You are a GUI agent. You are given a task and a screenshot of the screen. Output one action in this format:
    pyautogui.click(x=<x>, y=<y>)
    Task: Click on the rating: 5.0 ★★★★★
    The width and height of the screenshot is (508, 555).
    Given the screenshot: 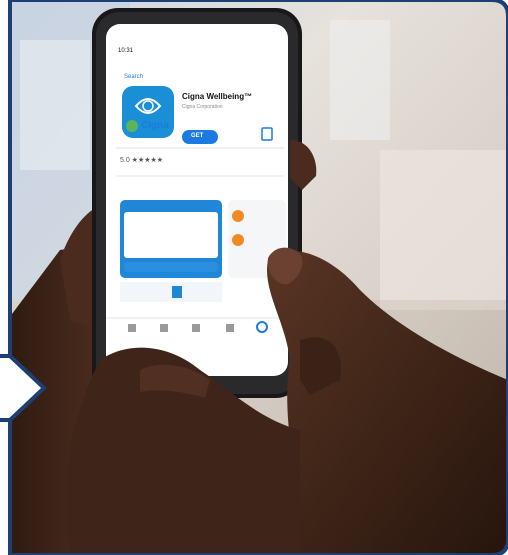 What is the action you would take?
    pyautogui.click(x=142, y=160)
    